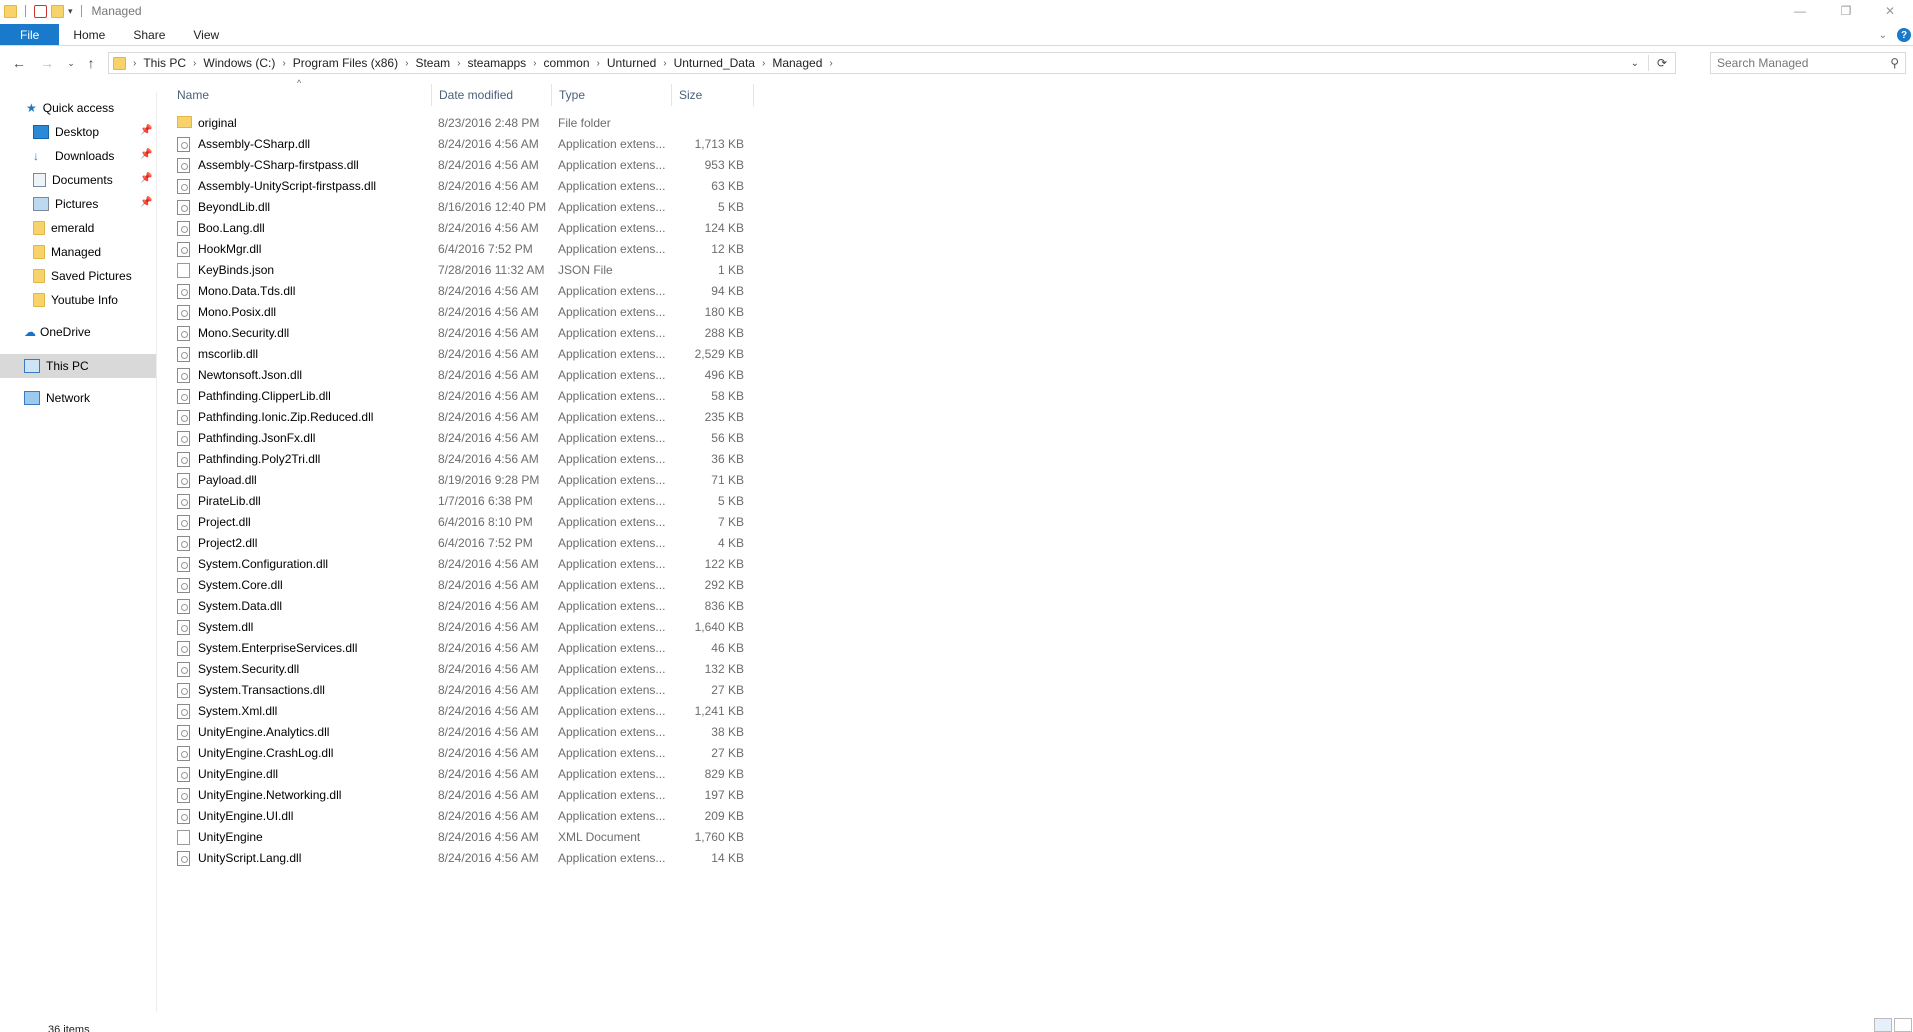 The height and width of the screenshot is (1032, 1913). I want to click on nav-item-youtube-info: Youtube Info, so click(75, 300).